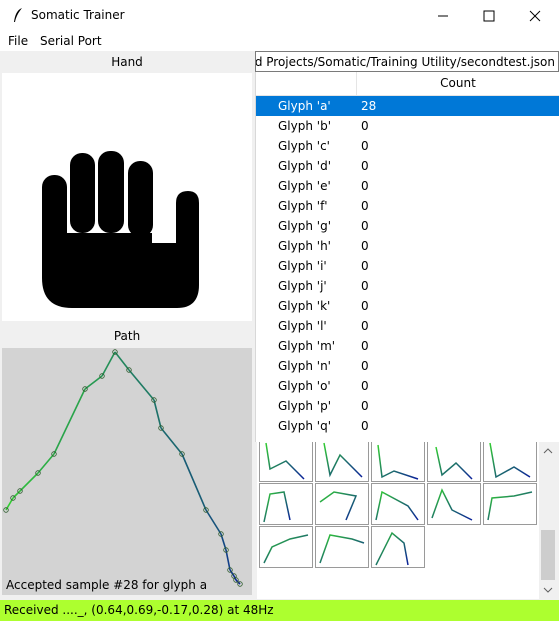 The width and height of the screenshot is (559, 621). Describe the element at coordinates (303, 206) in the screenshot. I see `glyph-label: Glyph 'f'` at that location.